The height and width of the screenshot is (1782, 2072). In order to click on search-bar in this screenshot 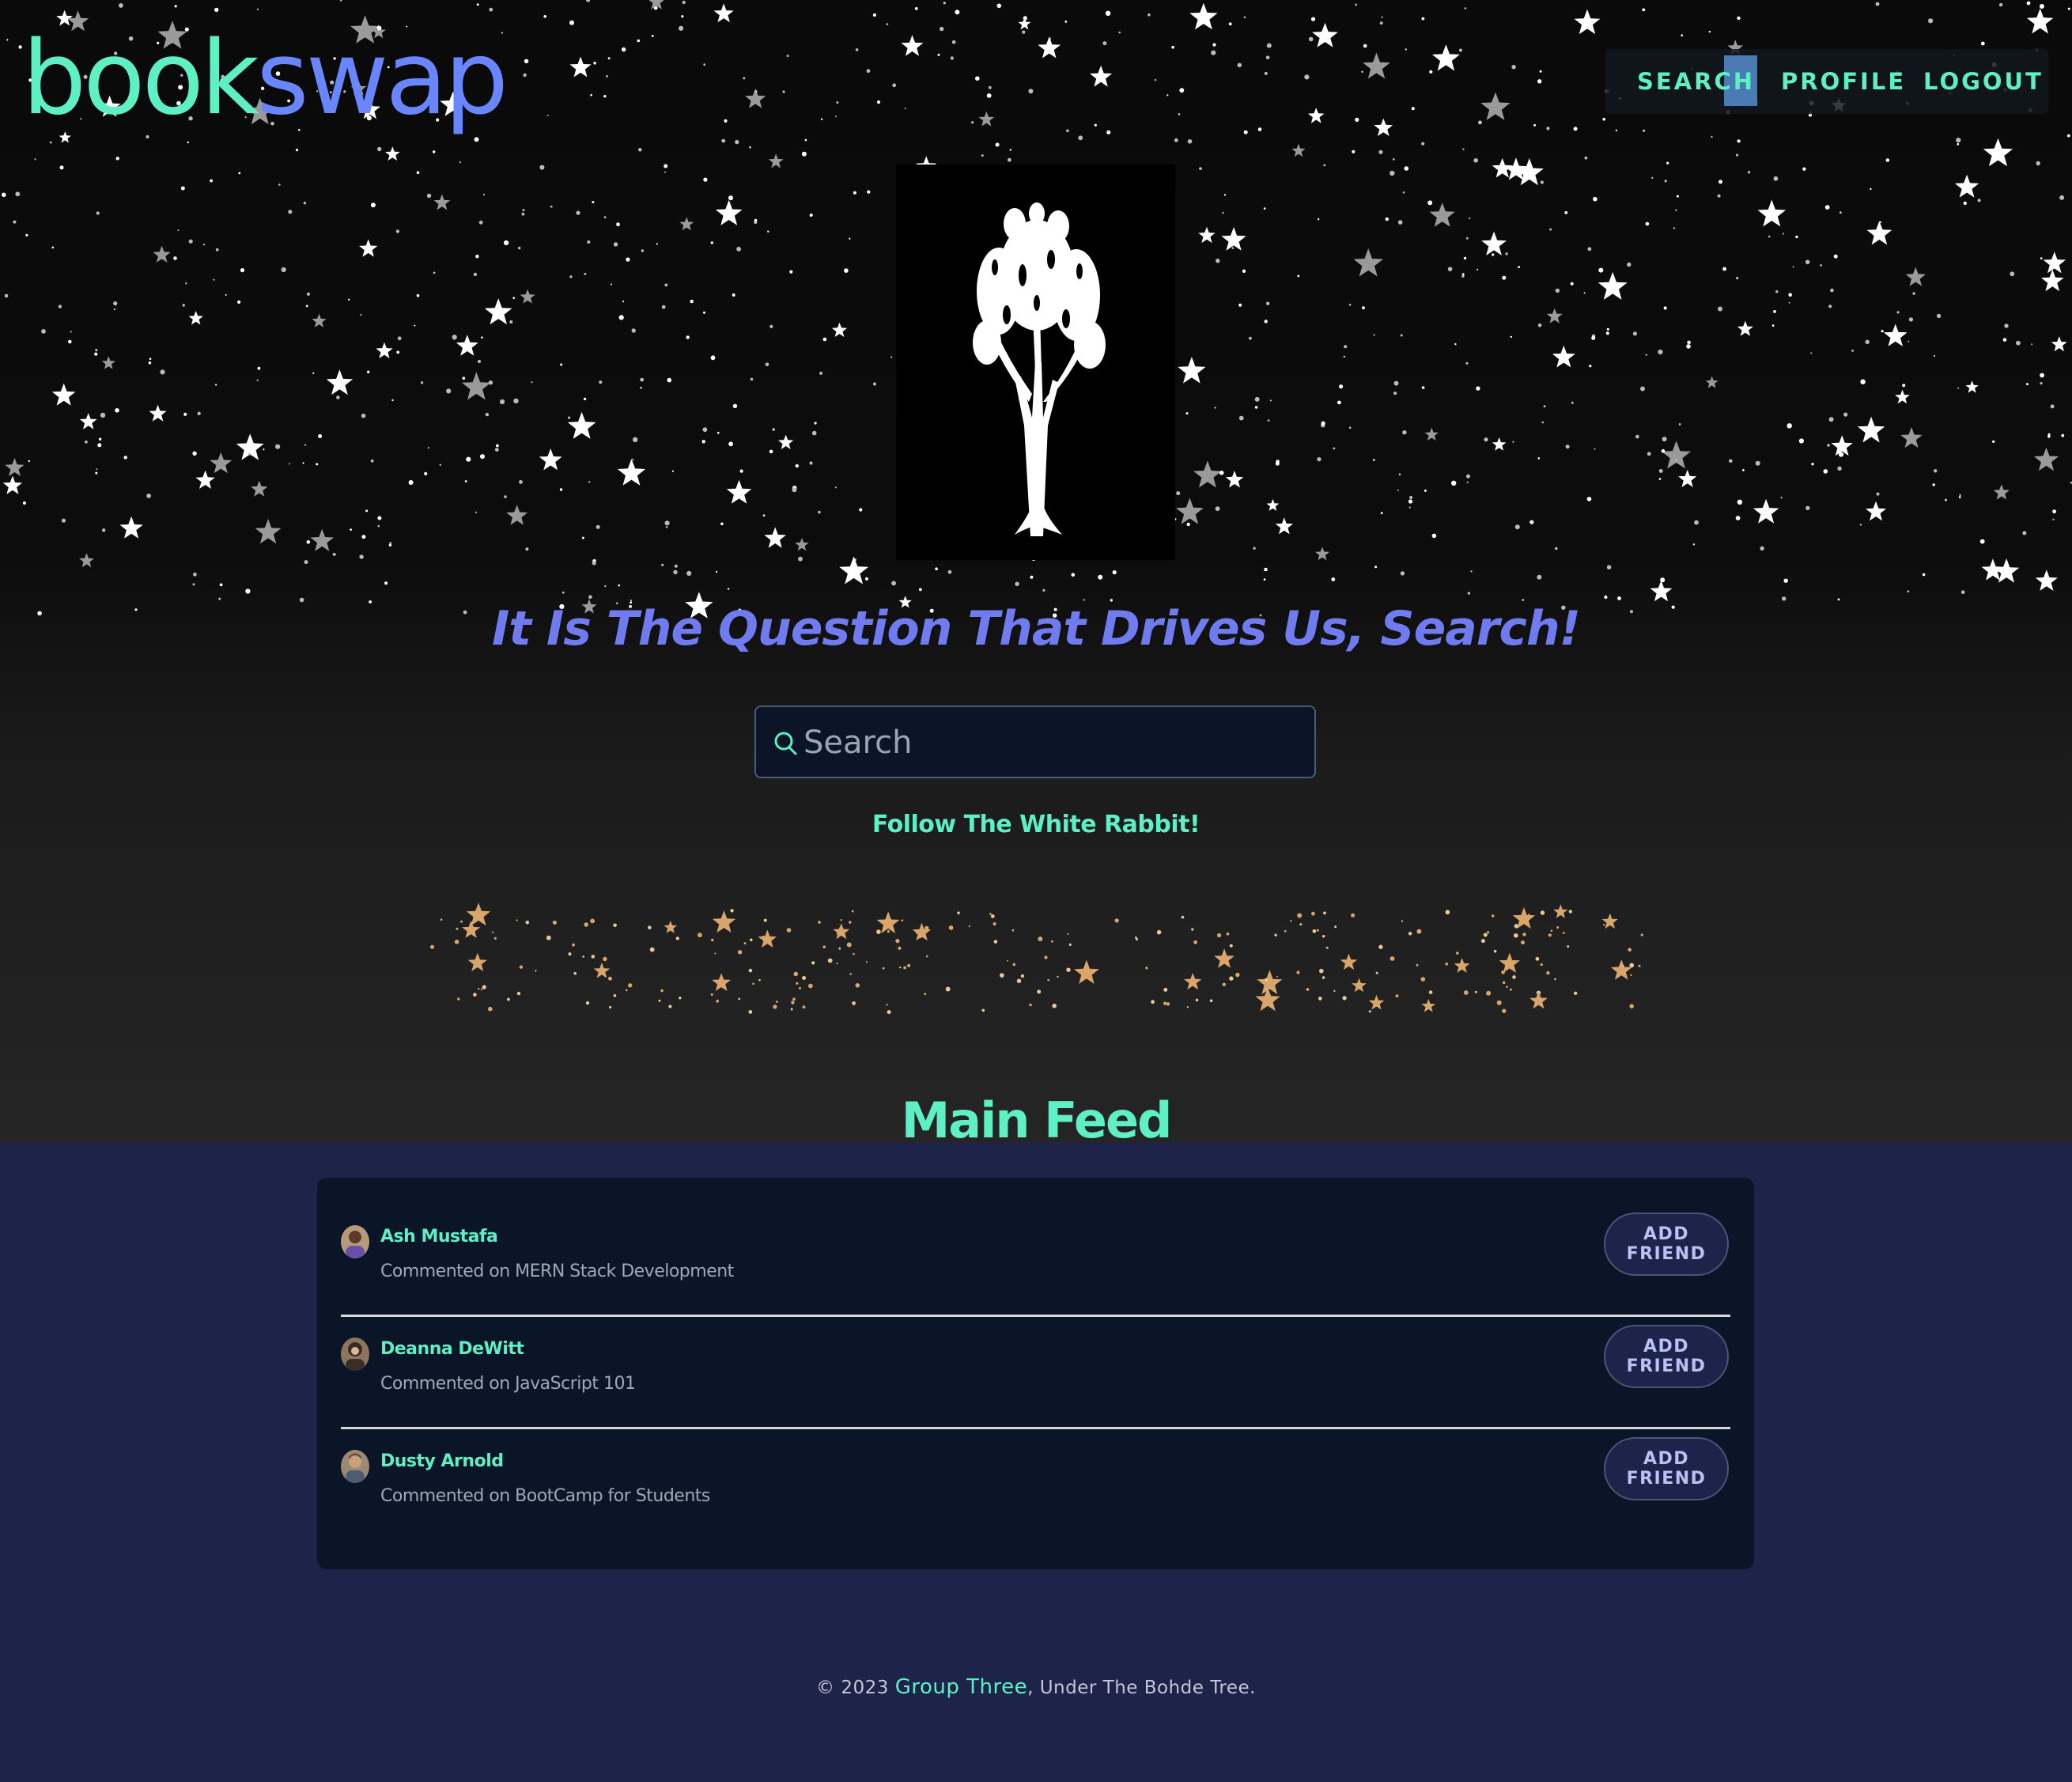, I will do `click(1035, 742)`.